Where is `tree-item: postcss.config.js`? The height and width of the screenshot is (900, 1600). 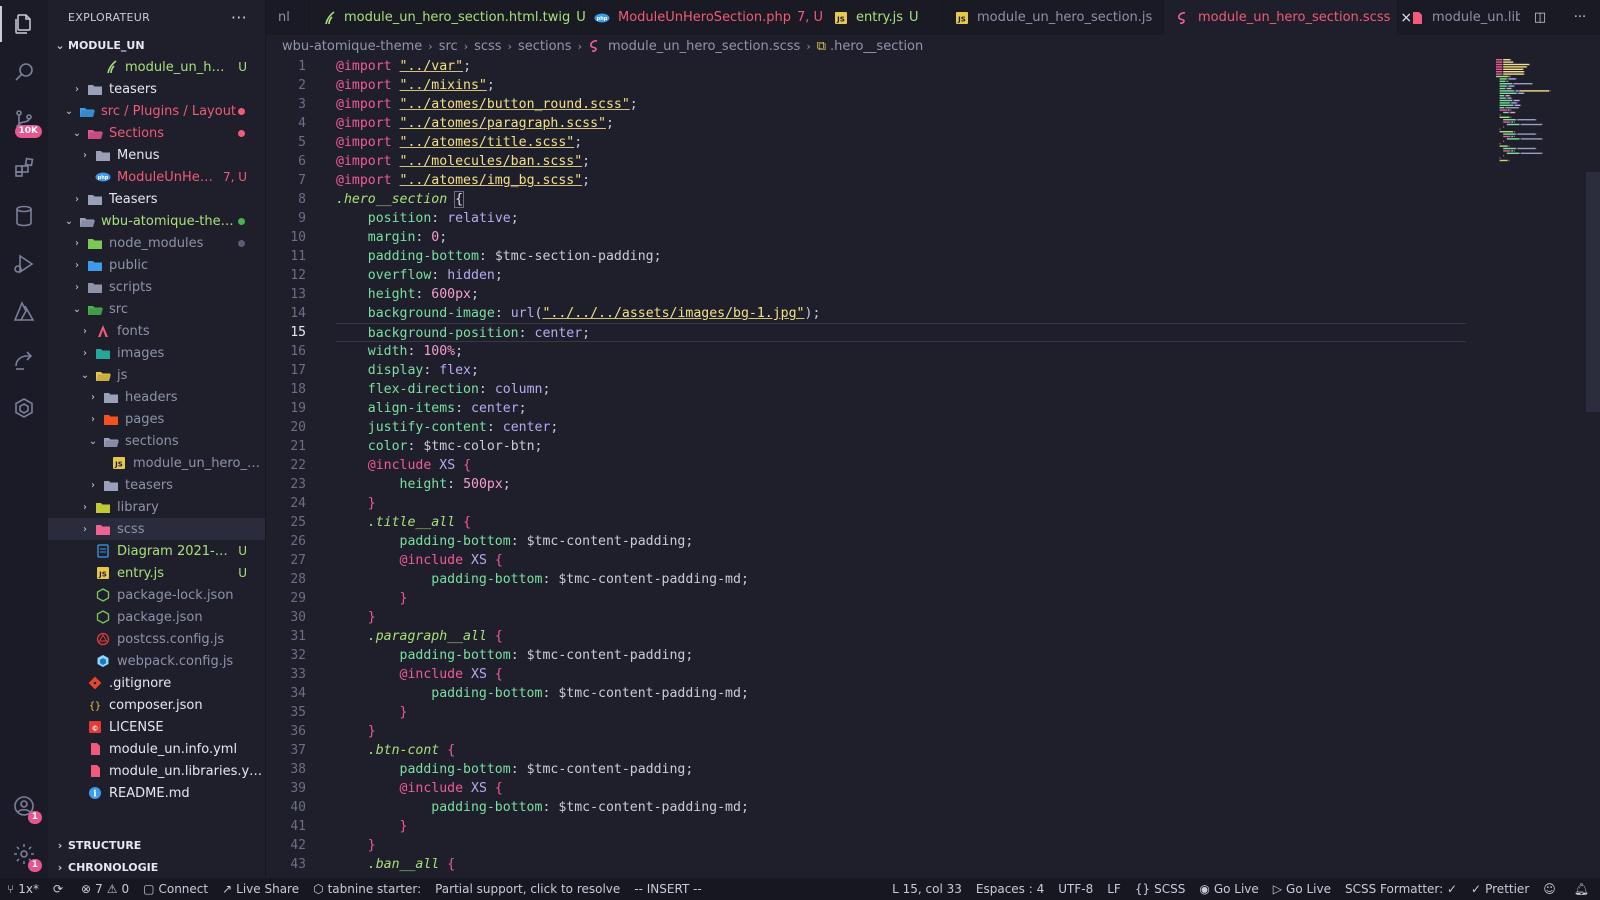
tree-item: postcss.config.js is located at coordinates (156, 639).